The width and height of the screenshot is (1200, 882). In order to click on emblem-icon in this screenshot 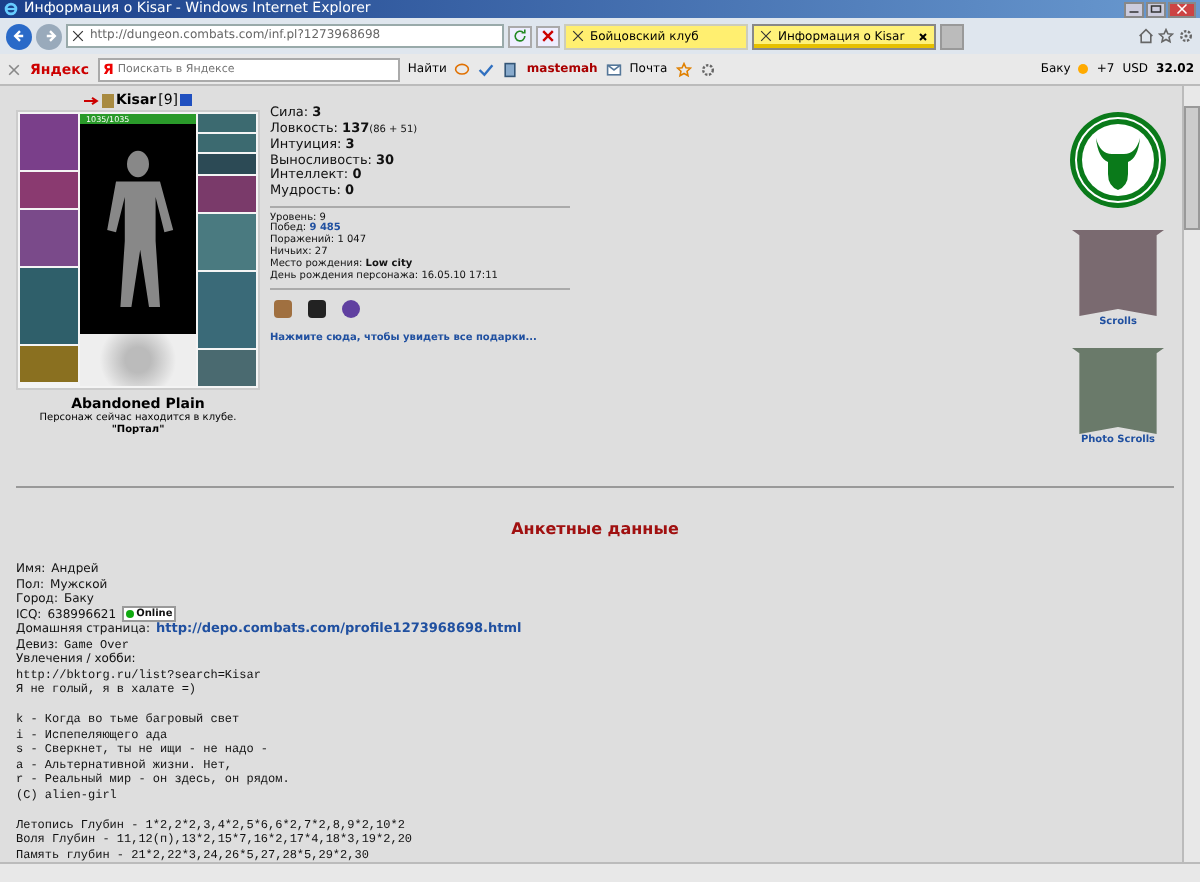, I will do `click(107, 100)`.